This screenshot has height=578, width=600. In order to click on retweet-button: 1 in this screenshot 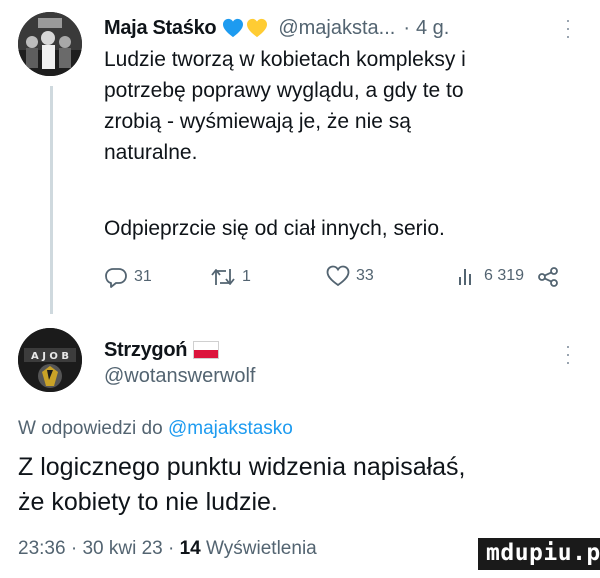, I will do `click(230, 277)`.